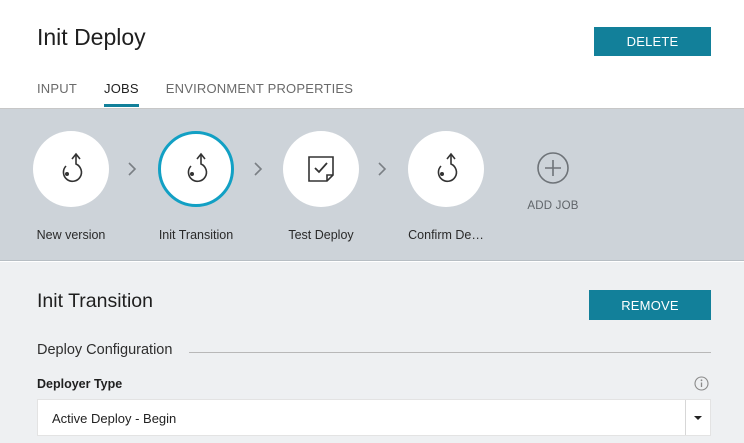  What do you see at coordinates (697, 417) in the screenshot?
I see `caret-down-icon` at bounding box center [697, 417].